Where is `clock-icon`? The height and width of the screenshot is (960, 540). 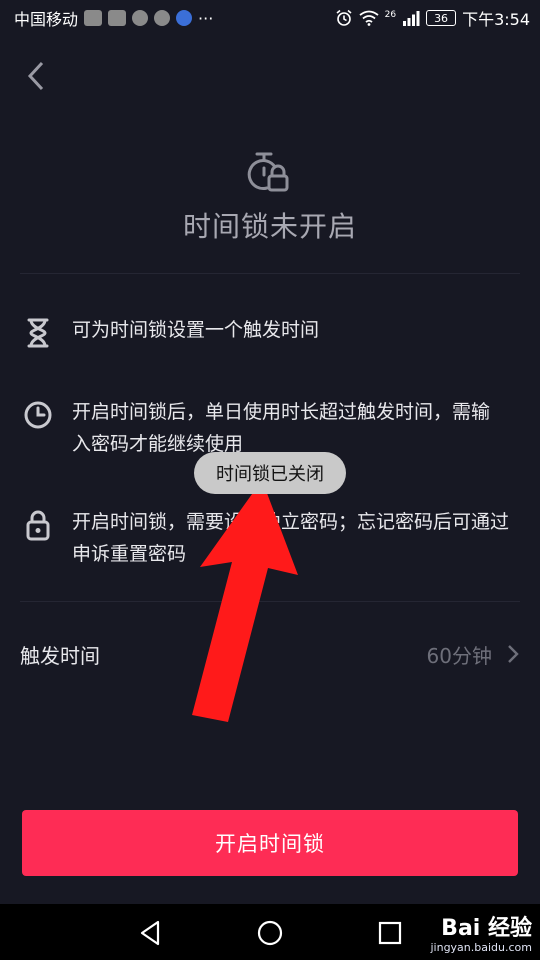
clock-icon is located at coordinates (38, 415).